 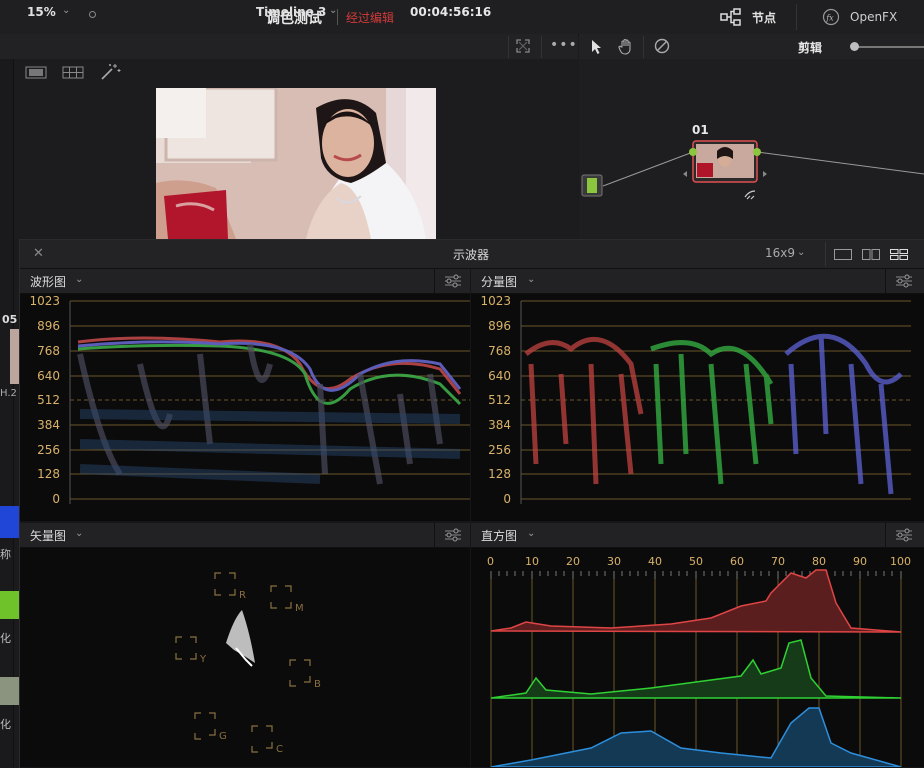 What do you see at coordinates (715, 402) in the screenshot?
I see `parade-trace` at bounding box center [715, 402].